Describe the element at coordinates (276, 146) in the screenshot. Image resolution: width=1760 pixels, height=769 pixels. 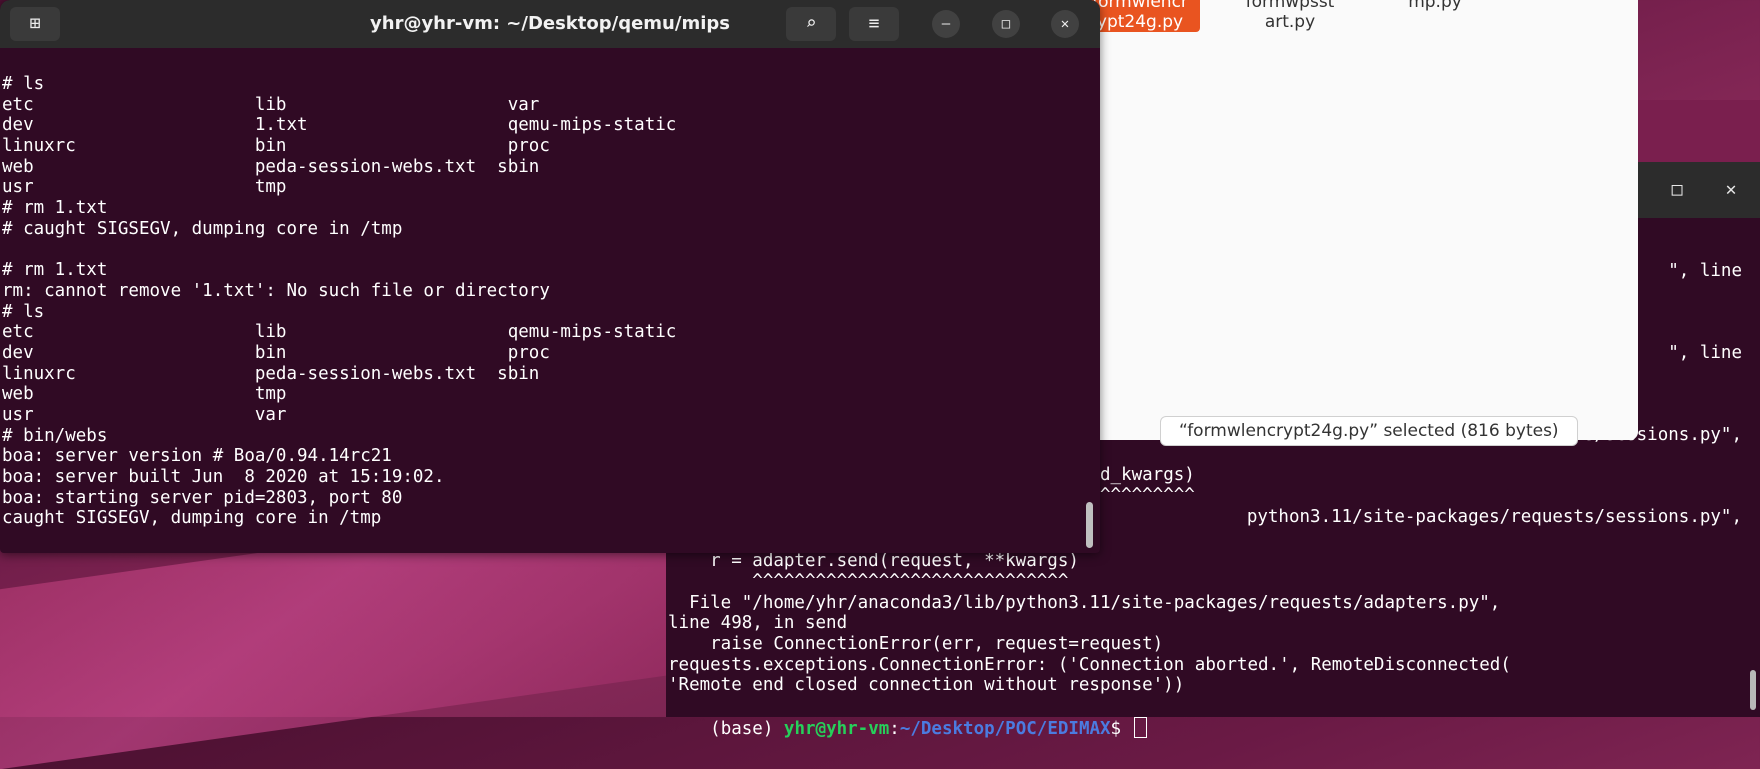
I see `terminal-line: linuxrc bin proc` at that location.